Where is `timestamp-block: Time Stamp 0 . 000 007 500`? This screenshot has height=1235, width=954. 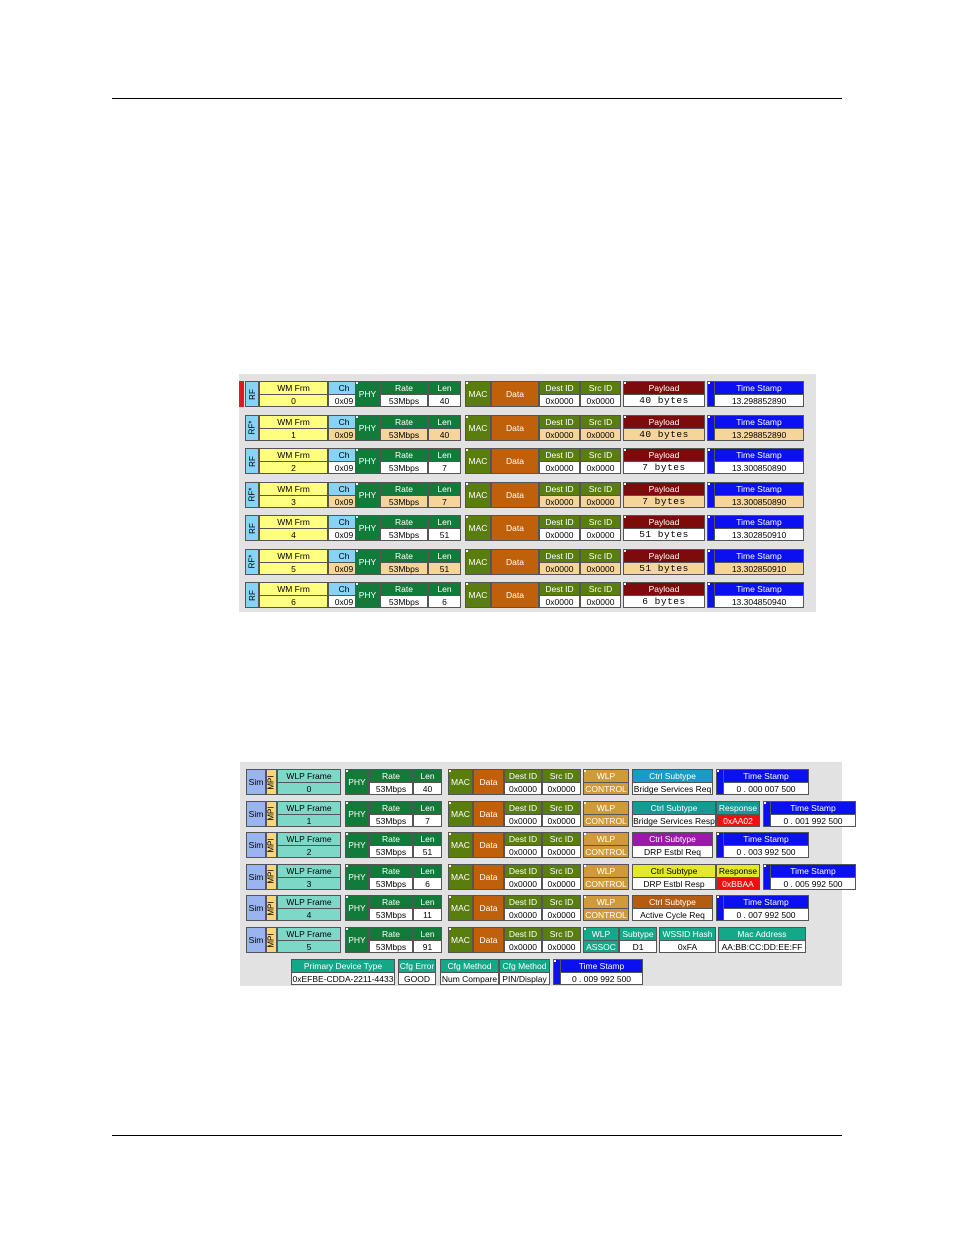
timestamp-block: Time Stamp 0 . 000 007 500 is located at coordinates (762, 782).